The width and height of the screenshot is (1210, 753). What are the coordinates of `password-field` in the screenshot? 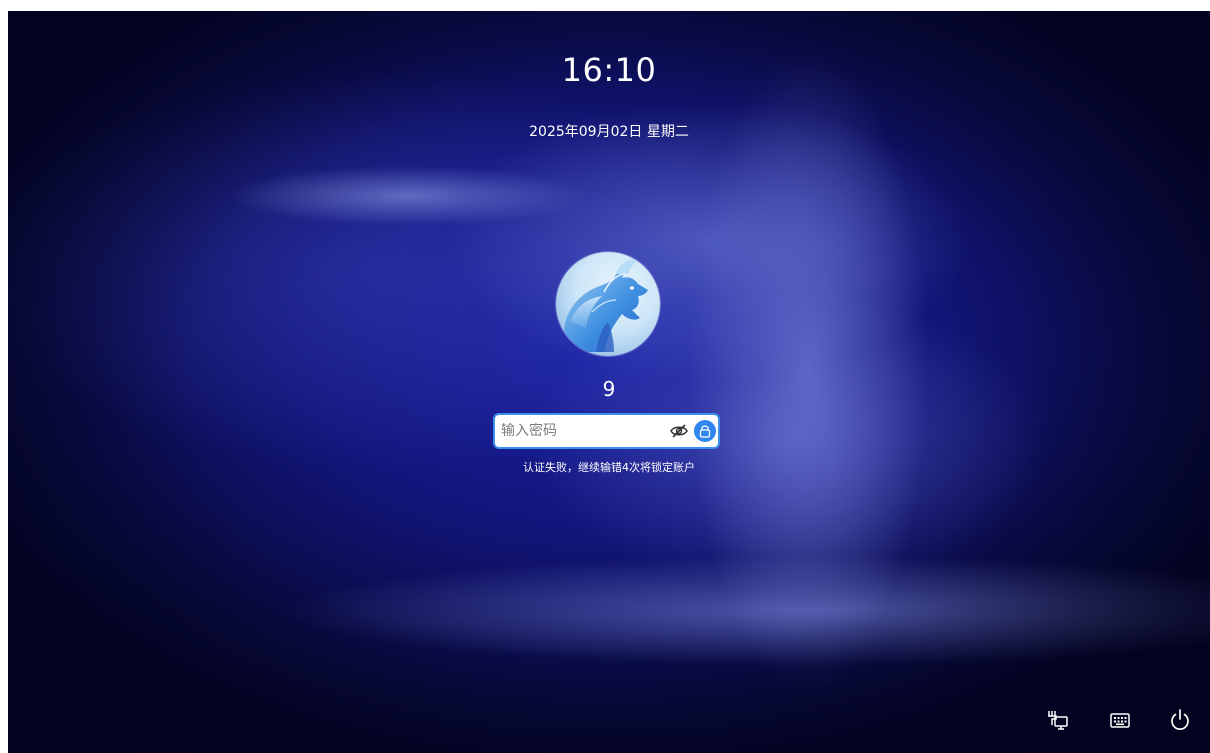 It's located at (606, 431).